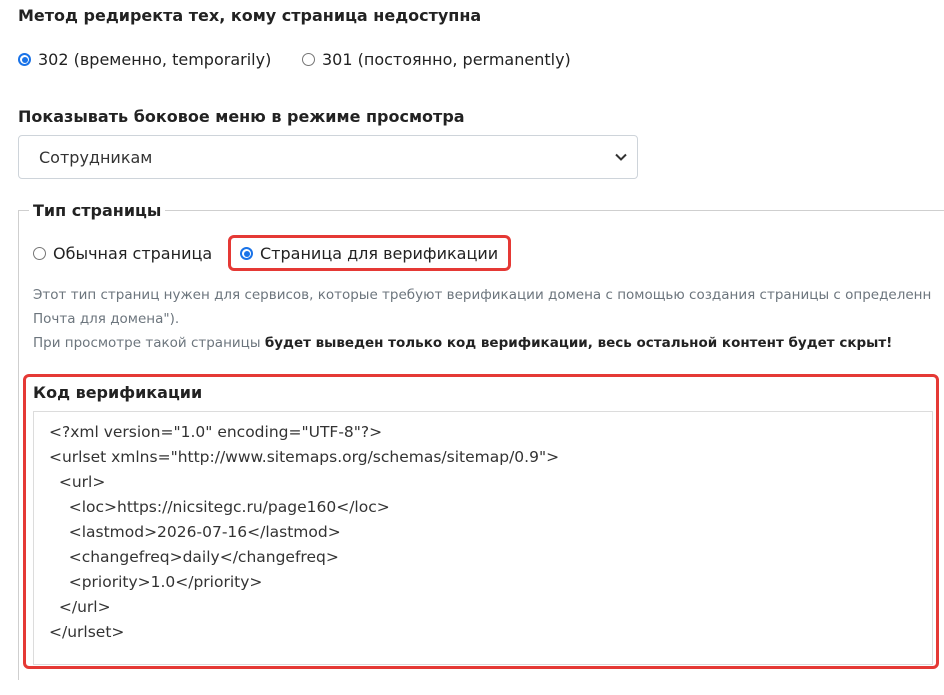  I want to click on radio-regular-page-label: Обычная страница, so click(133, 253).